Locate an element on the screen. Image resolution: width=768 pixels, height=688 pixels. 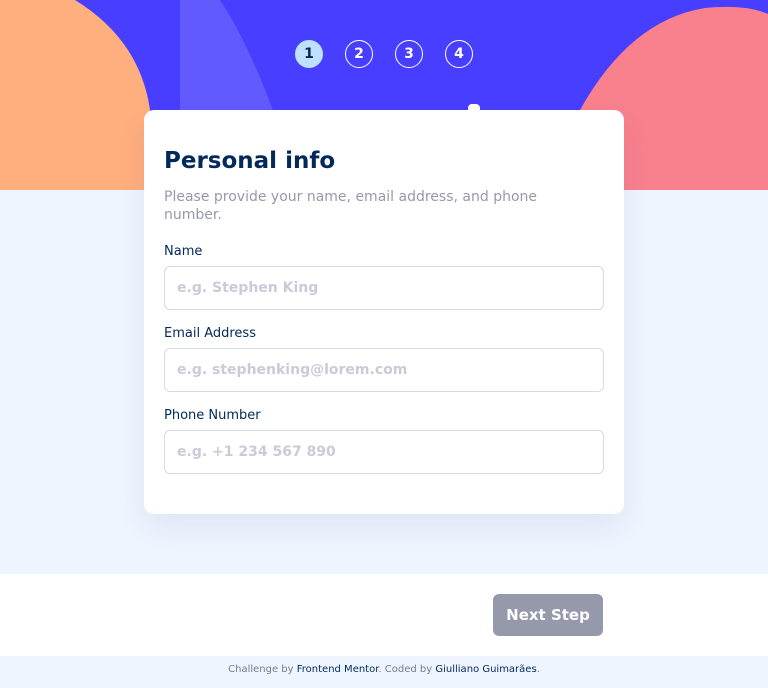
attribution-middle: . Coded by is located at coordinates (407, 669).